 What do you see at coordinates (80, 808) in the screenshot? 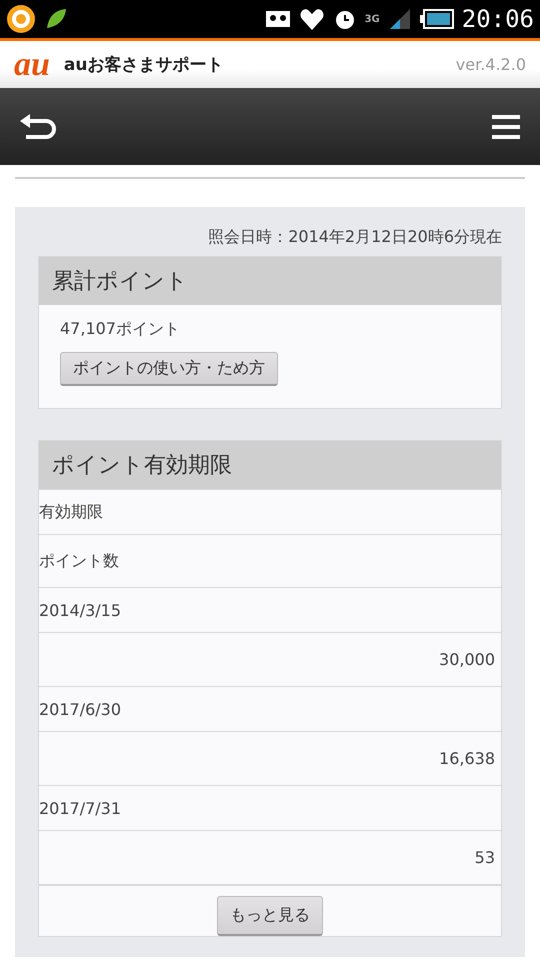
I see `expiry-date: 2017/7/31` at bounding box center [80, 808].